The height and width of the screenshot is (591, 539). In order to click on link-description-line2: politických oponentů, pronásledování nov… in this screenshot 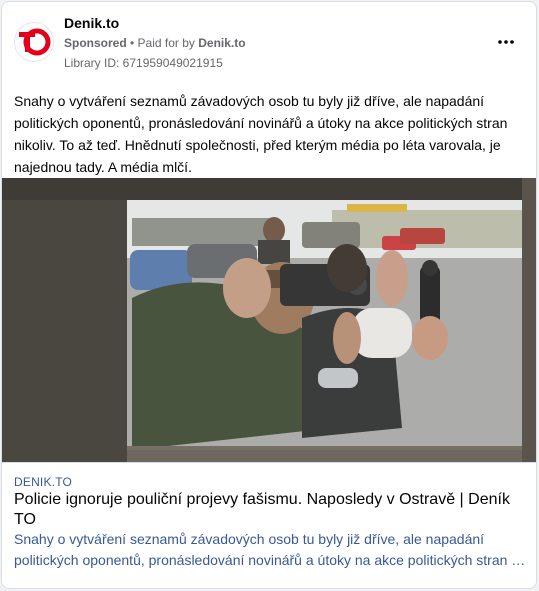, I will do `click(270, 560)`.